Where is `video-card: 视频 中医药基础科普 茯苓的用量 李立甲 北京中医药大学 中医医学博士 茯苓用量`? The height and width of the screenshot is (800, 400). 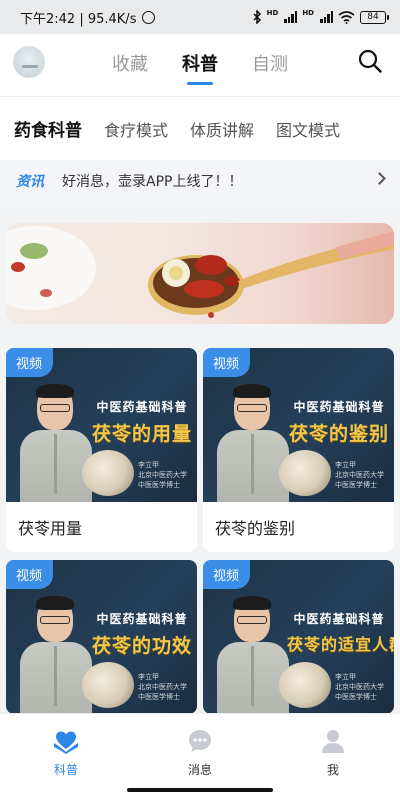
video-card: 视频 中医药基础科普 茯苓的用量 李立甲 北京中医药大学 中医医学博士 茯苓用量 is located at coordinates (101, 450).